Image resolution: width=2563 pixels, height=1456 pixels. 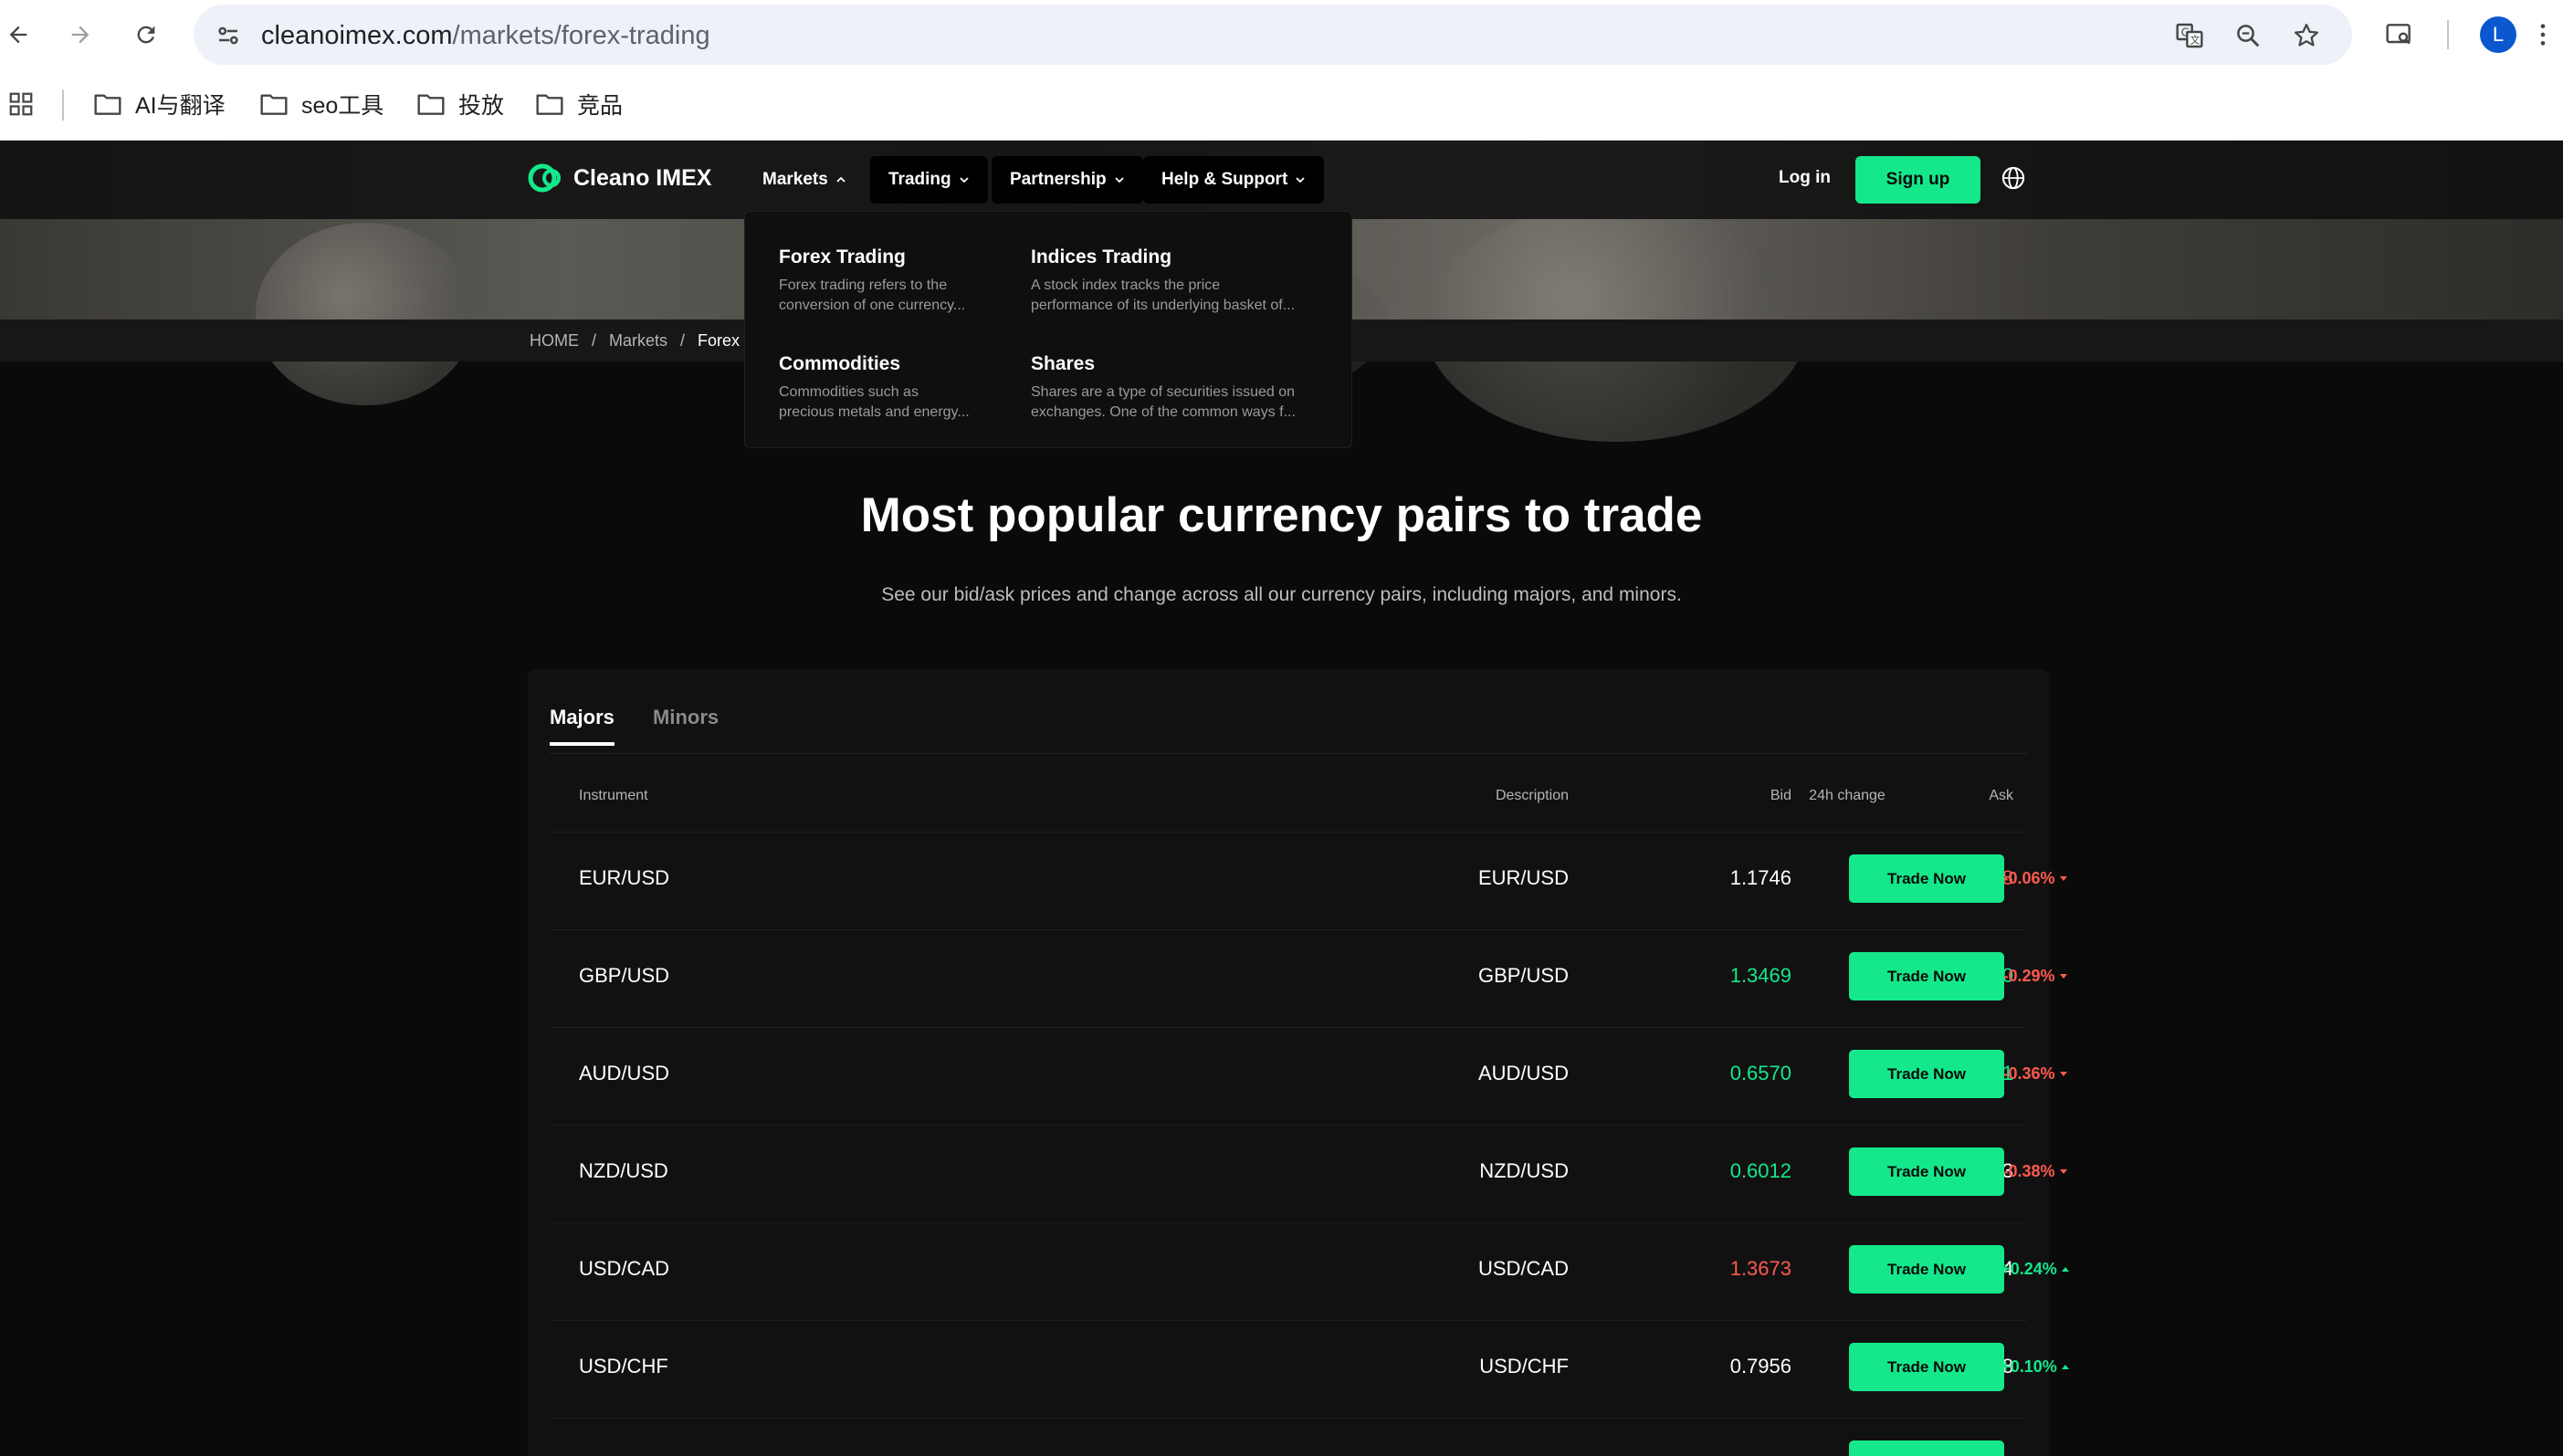 I want to click on cell-description: GBP/USD, so click(x=1523, y=976).